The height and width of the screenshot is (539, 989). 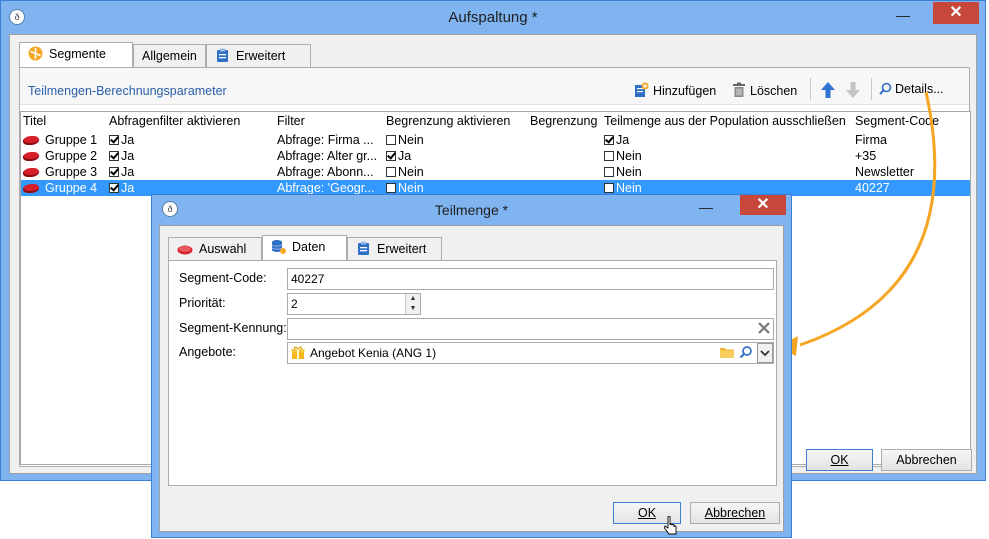 I want to click on segment-id-input, so click(x=530, y=329).